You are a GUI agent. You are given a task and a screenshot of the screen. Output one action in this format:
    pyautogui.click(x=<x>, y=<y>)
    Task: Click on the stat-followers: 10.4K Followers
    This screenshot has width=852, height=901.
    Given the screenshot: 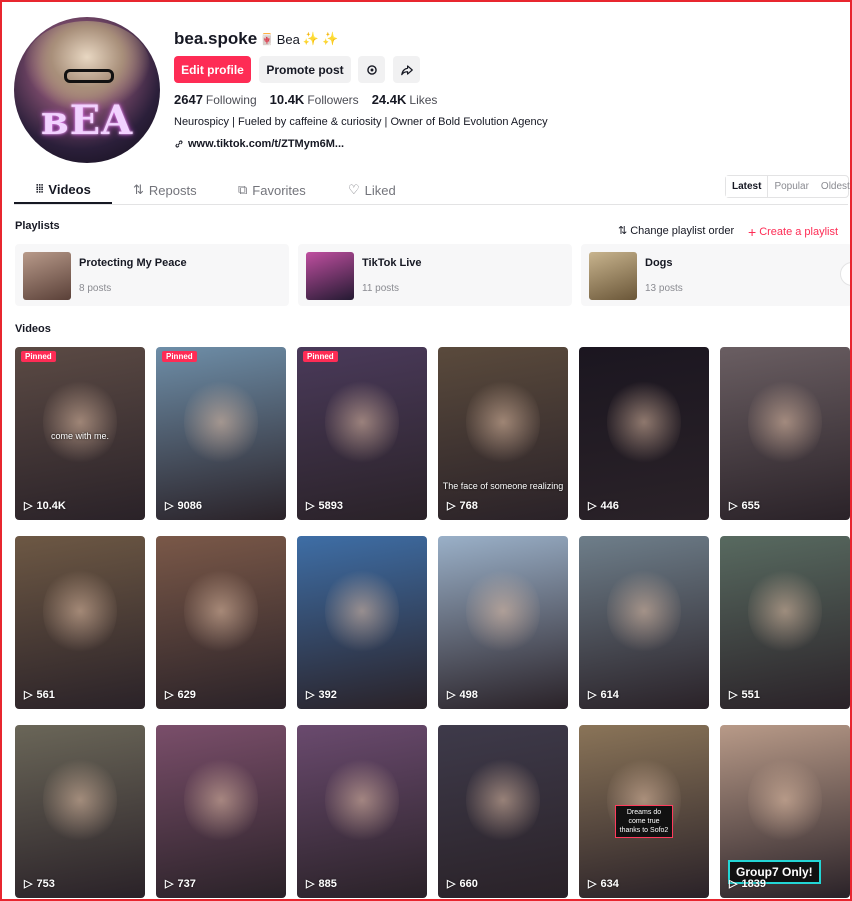 What is the action you would take?
    pyautogui.click(x=314, y=99)
    